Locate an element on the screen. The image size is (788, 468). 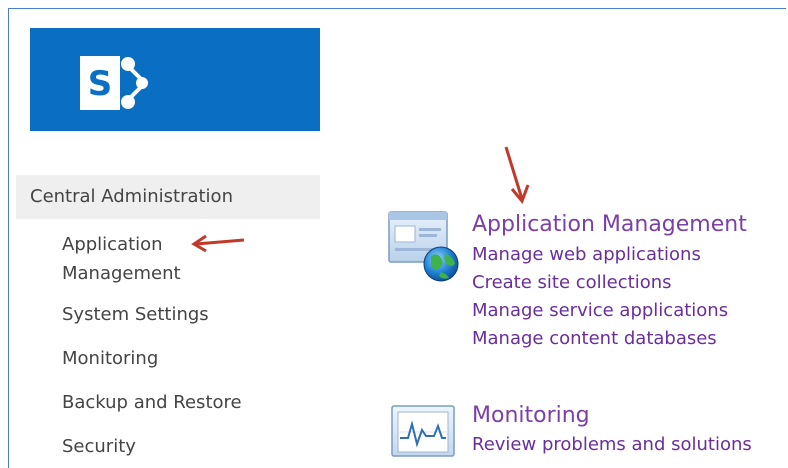
annotation-arrow-left is located at coordinates (218, 243).